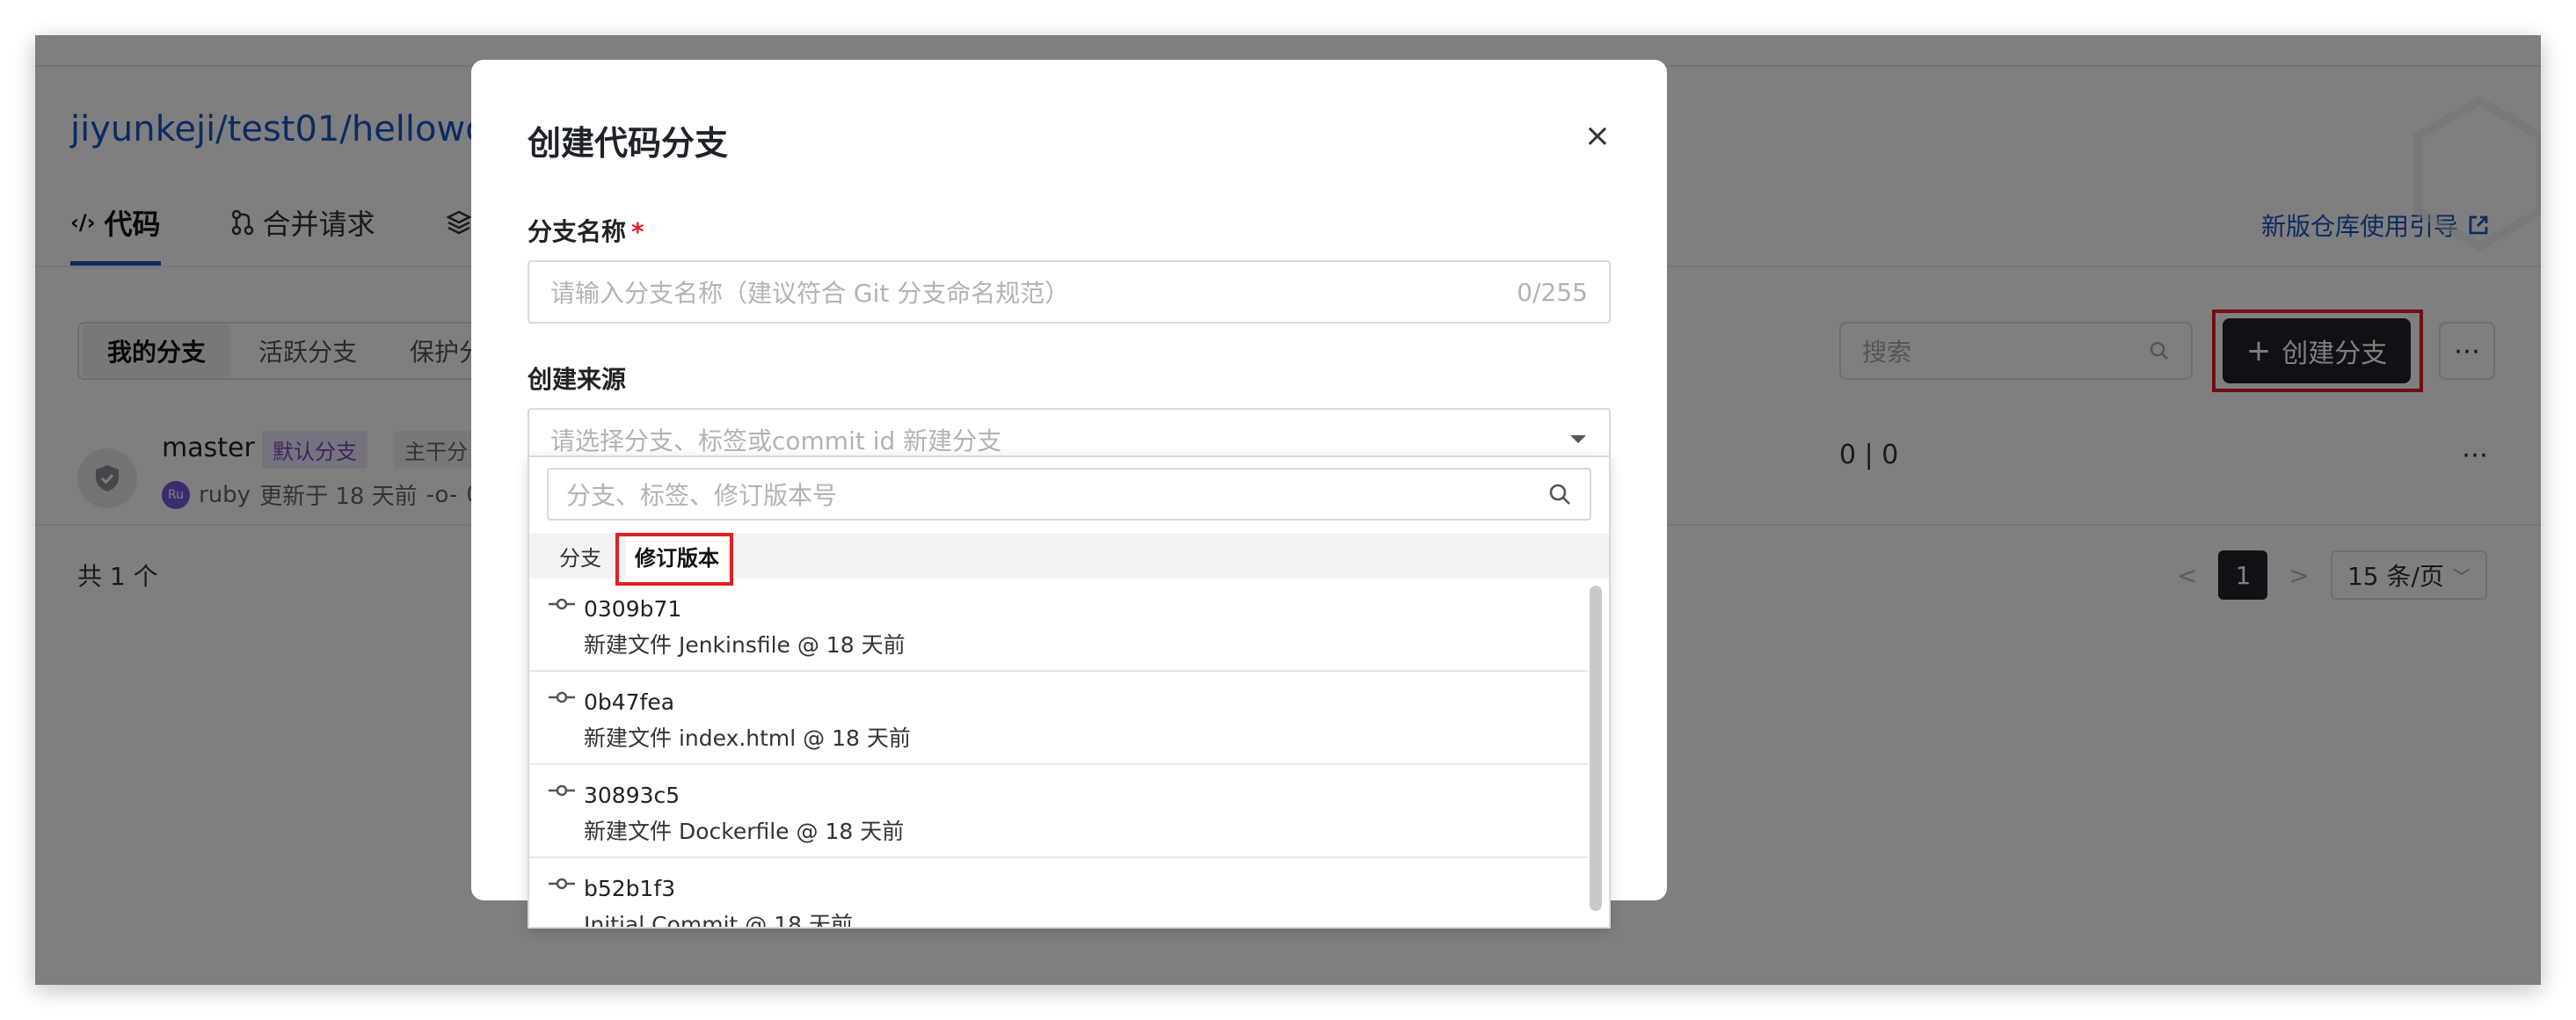 This screenshot has height=1020, width=2576. Describe the element at coordinates (776, 440) in the screenshot. I see `source-placeholder: 请选择分支、标签或commit id 新建分支` at that location.